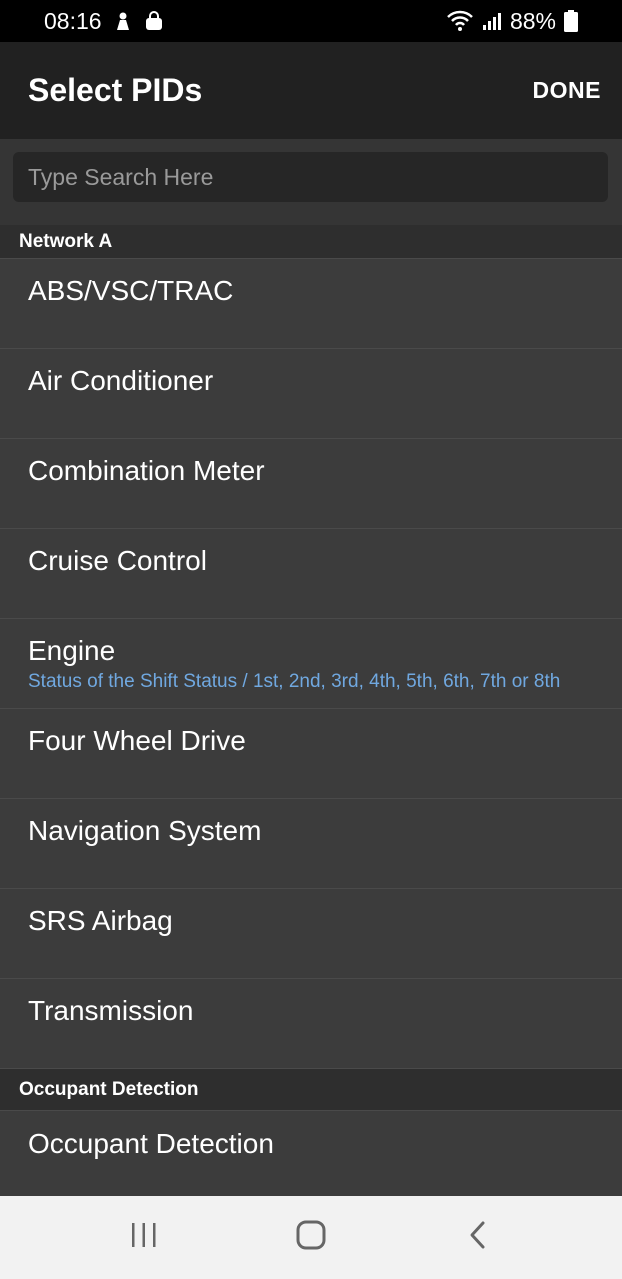  I want to click on battery-icon, so click(571, 21).